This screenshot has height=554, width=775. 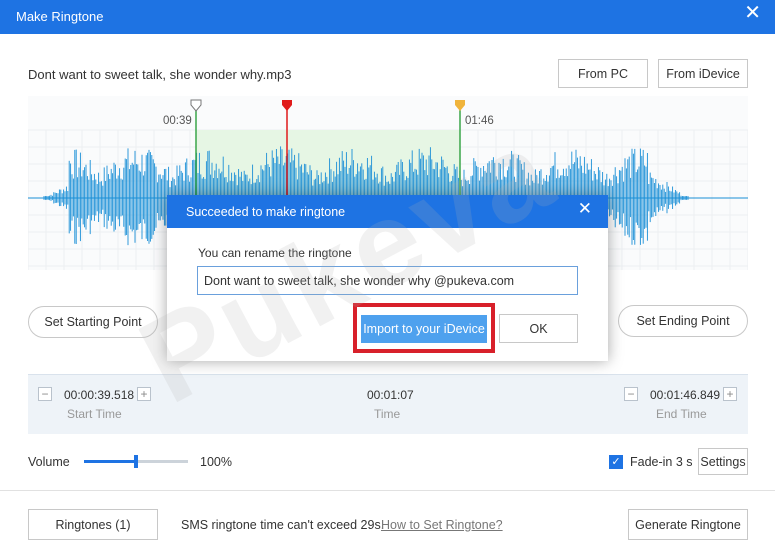 I want to click on footer-divider, so click(x=387, y=490).